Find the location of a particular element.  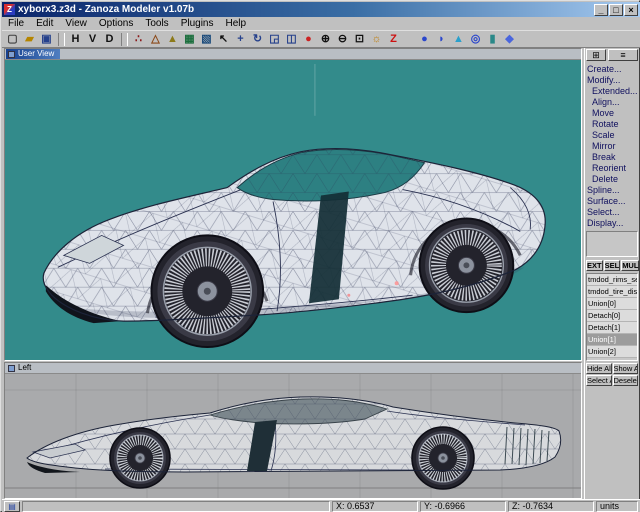

mirror-icon: ◫ is located at coordinates (291, 39).